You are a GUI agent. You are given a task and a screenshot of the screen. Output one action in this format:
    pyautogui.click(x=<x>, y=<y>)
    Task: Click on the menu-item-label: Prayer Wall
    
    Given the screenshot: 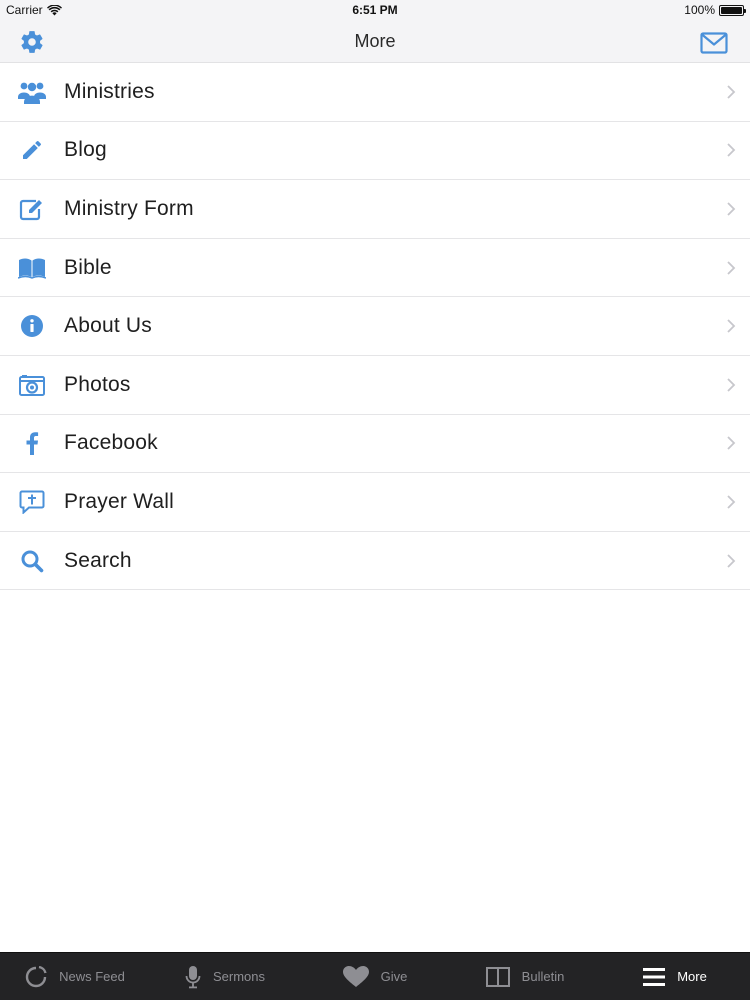 What is the action you would take?
    pyautogui.click(x=119, y=501)
    